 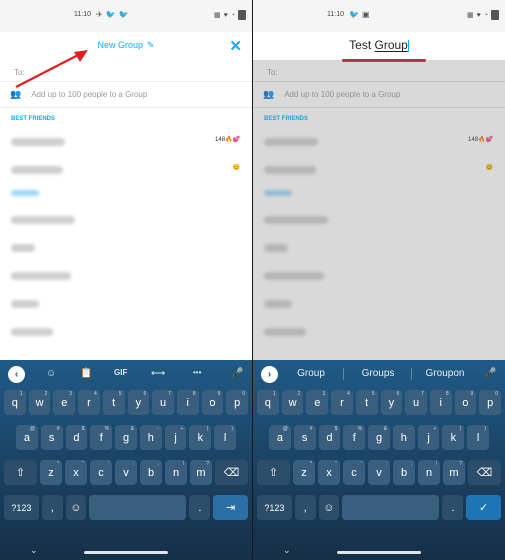 What do you see at coordinates (311, 373) in the screenshot?
I see `suggestion-1: Group` at bounding box center [311, 373].